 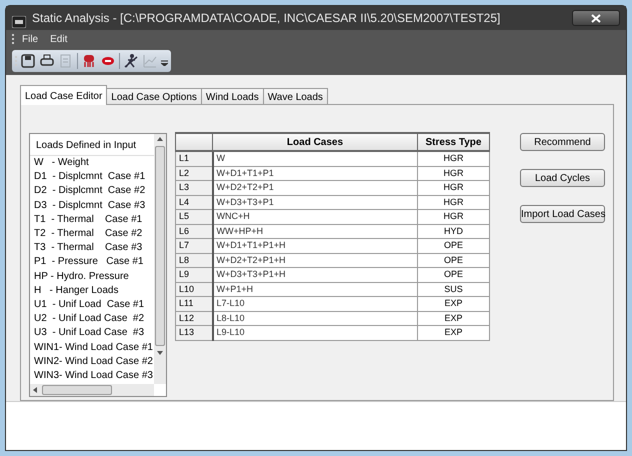 I want to click on table-cell: L9-L10, so click(x=315, y=333).